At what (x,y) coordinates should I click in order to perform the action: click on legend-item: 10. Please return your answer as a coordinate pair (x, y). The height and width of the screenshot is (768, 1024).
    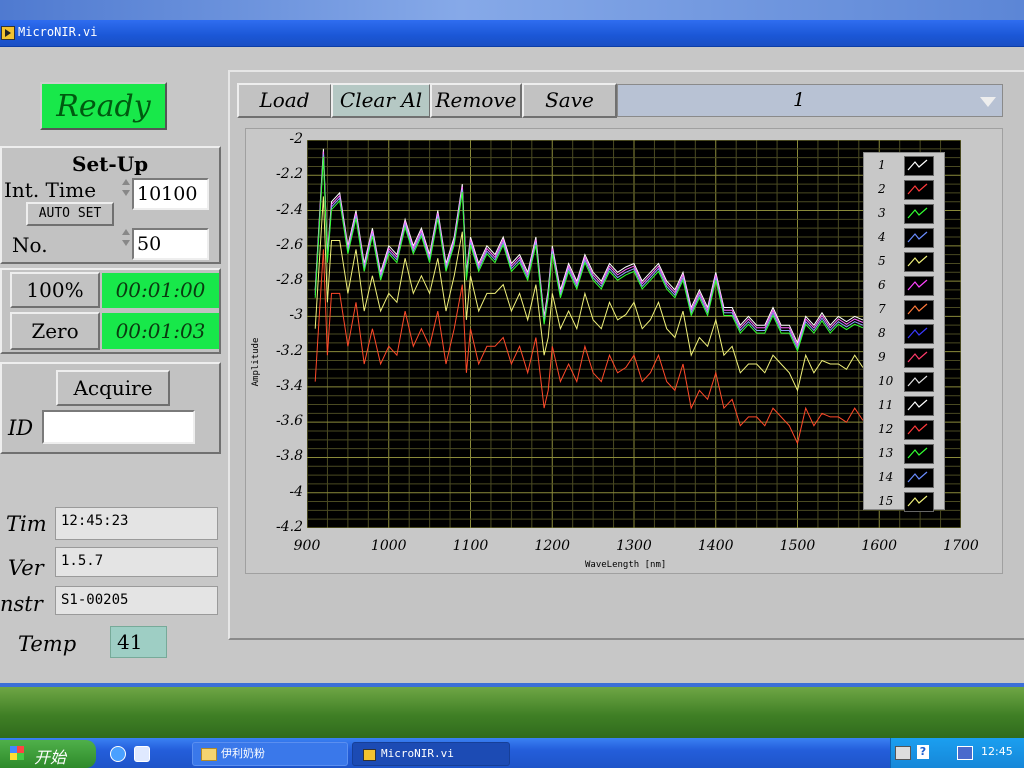
    Looking at the image, I should click on (905, 383).